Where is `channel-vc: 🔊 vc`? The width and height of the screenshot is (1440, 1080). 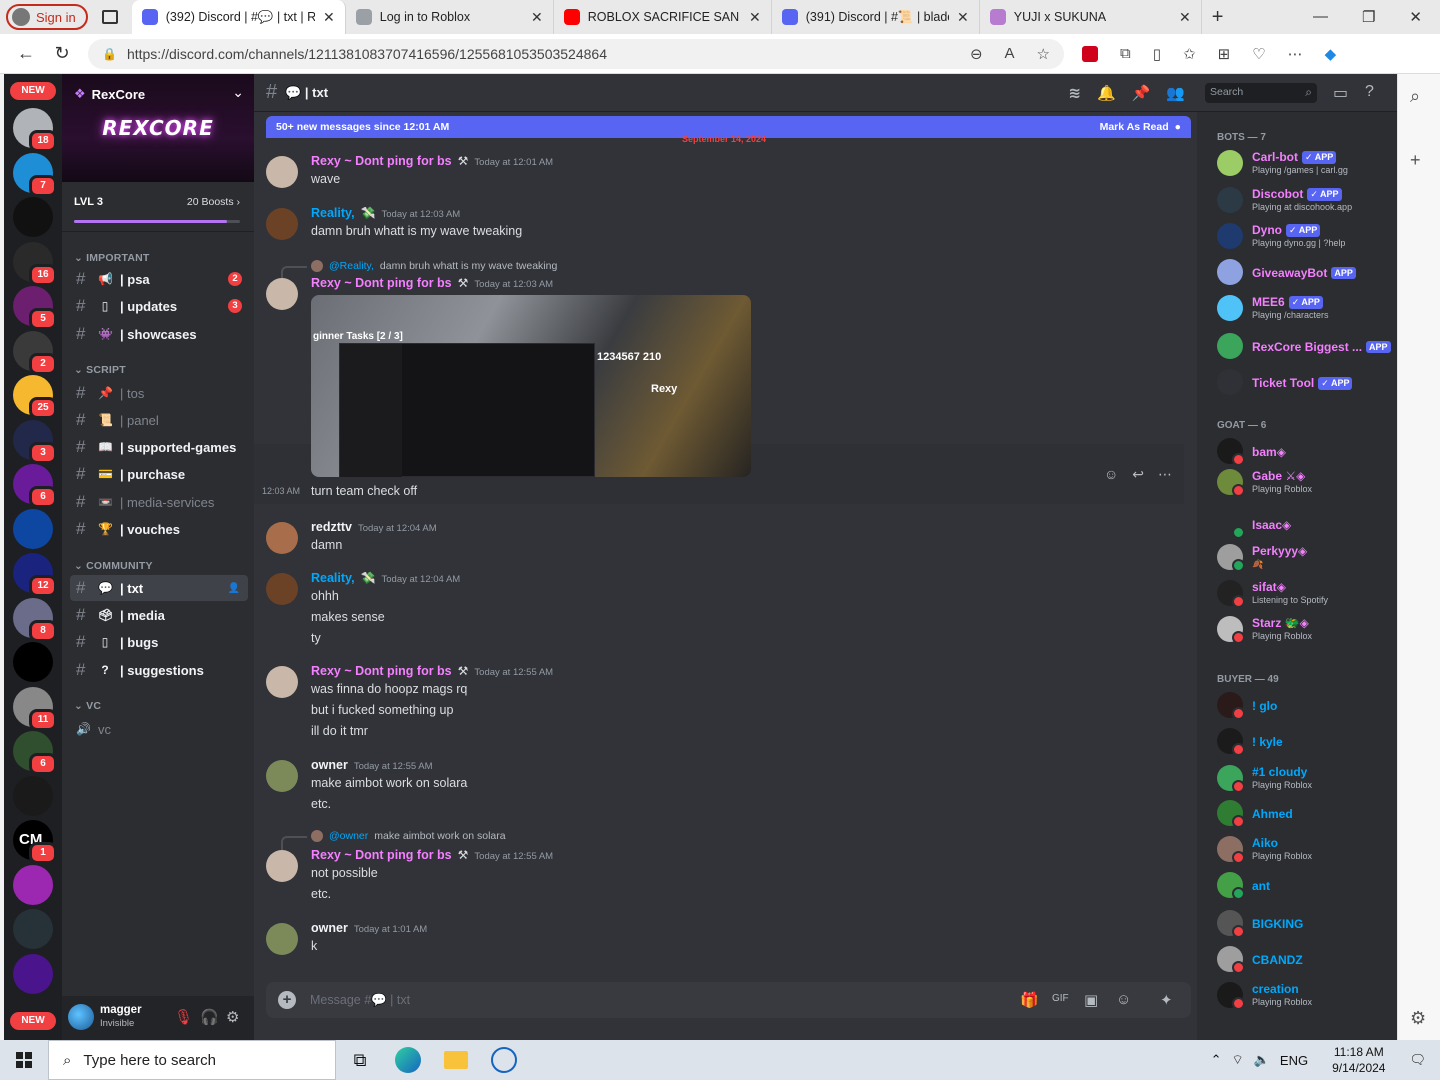 channel-vc: 🔊 vc is located at coordinates (159, 729).